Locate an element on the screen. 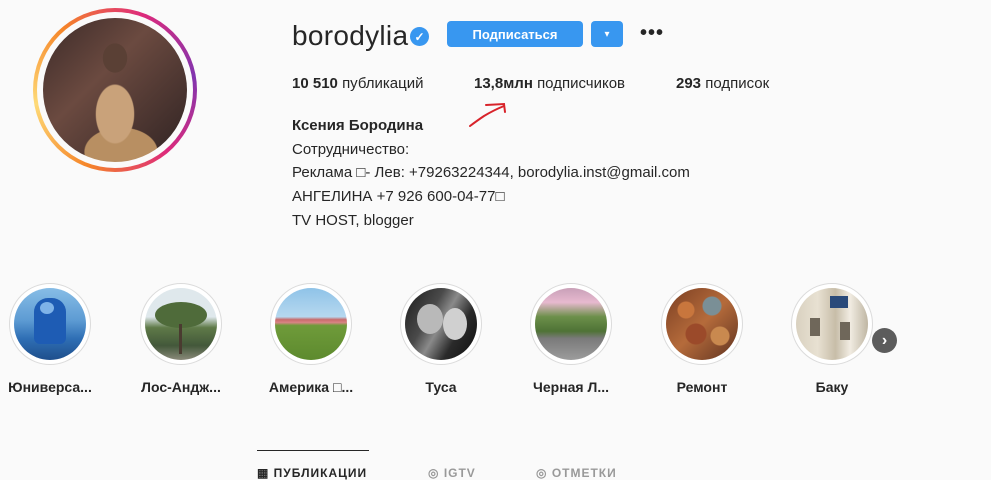 Image resolution: width=991 pixels, height=480 pixels. followers-value: 13,8млн is located at coordinates (503, 83).